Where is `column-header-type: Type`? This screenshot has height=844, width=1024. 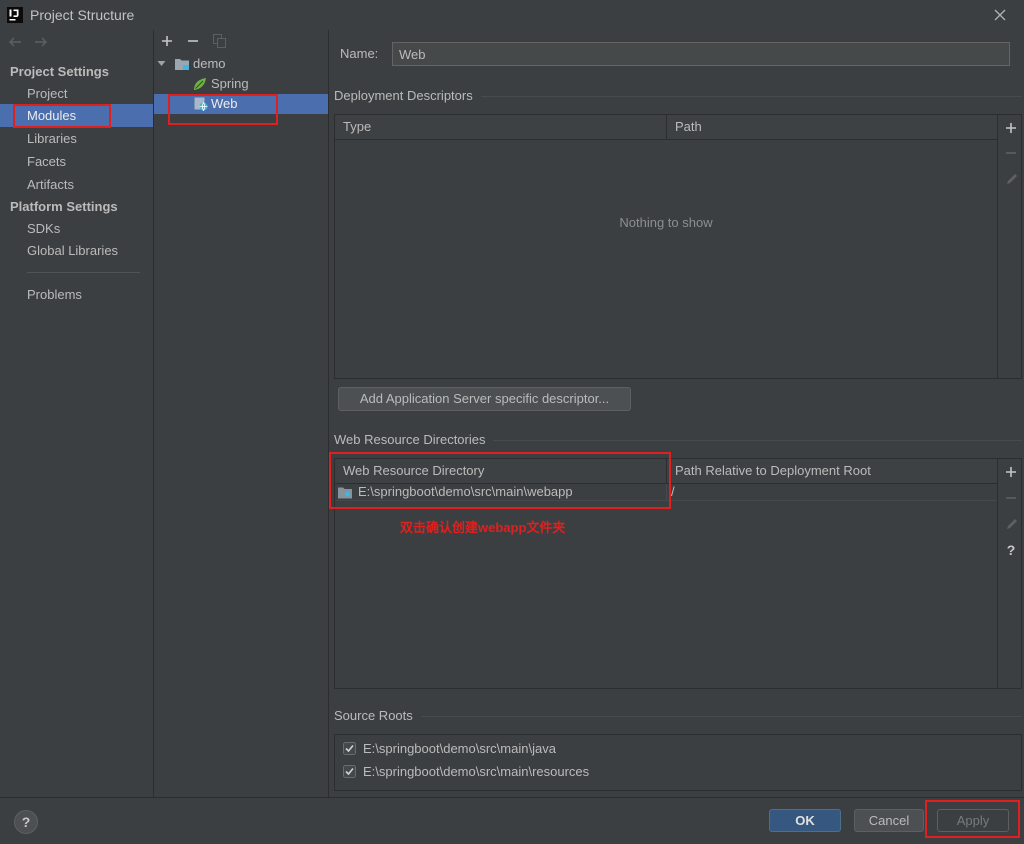 column-header-type: Type is located at coordinates (501, 127).